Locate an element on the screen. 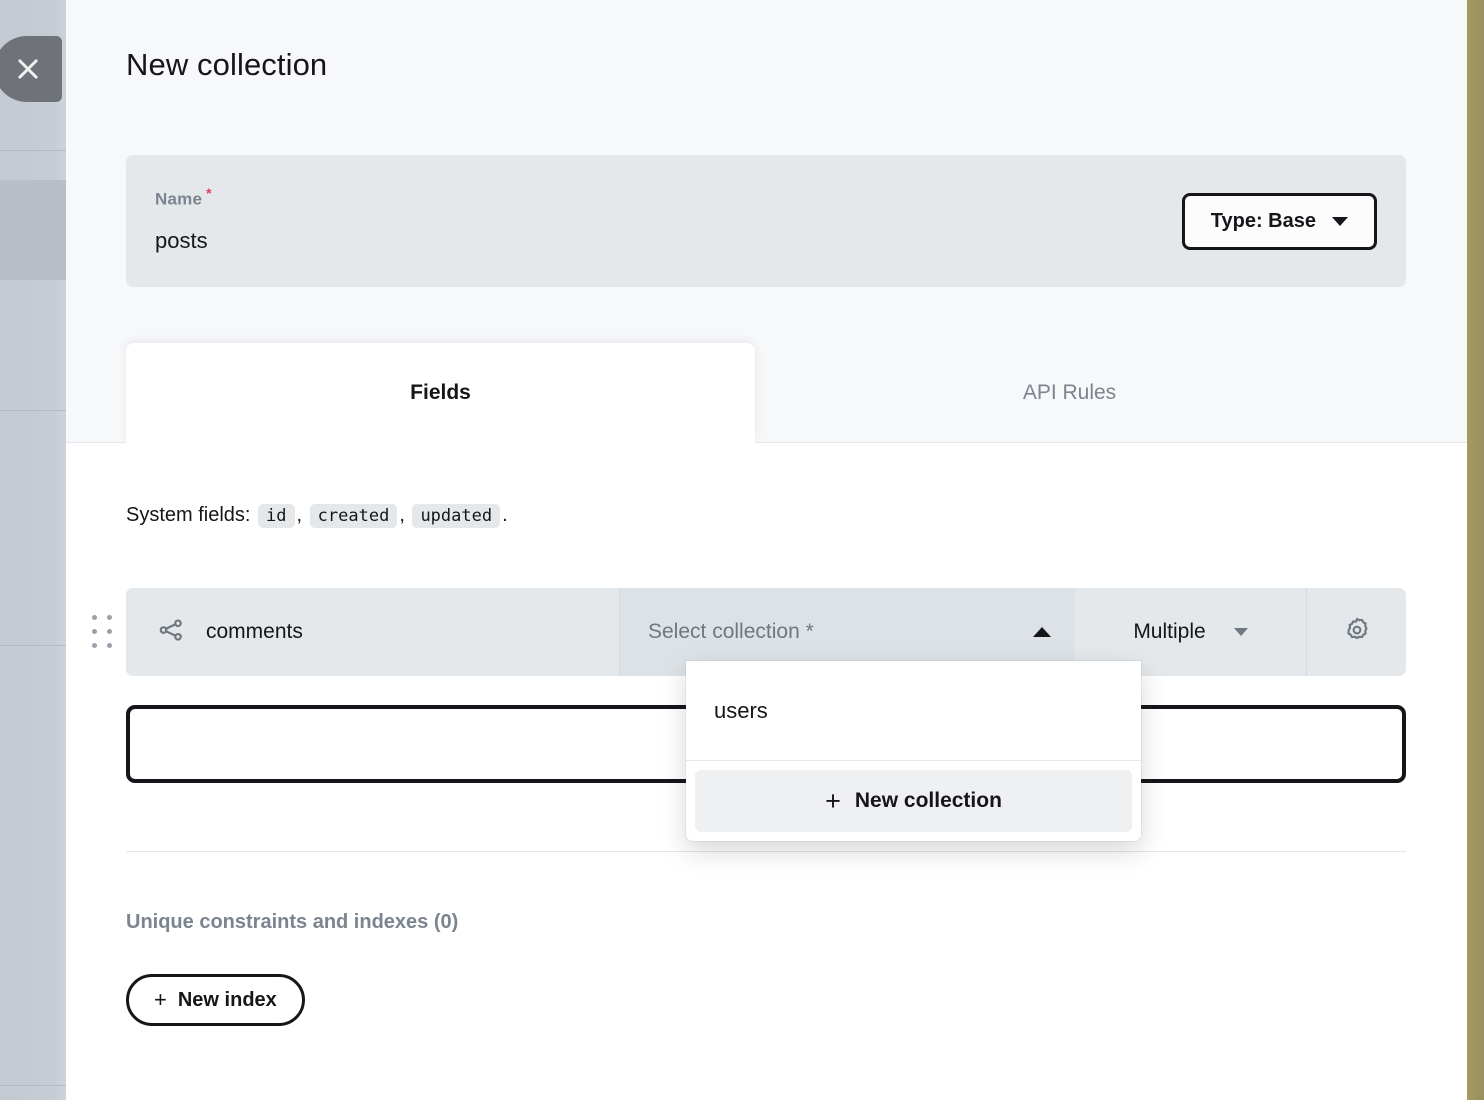  field-name-value: comments is located at coordinates (254, 631).